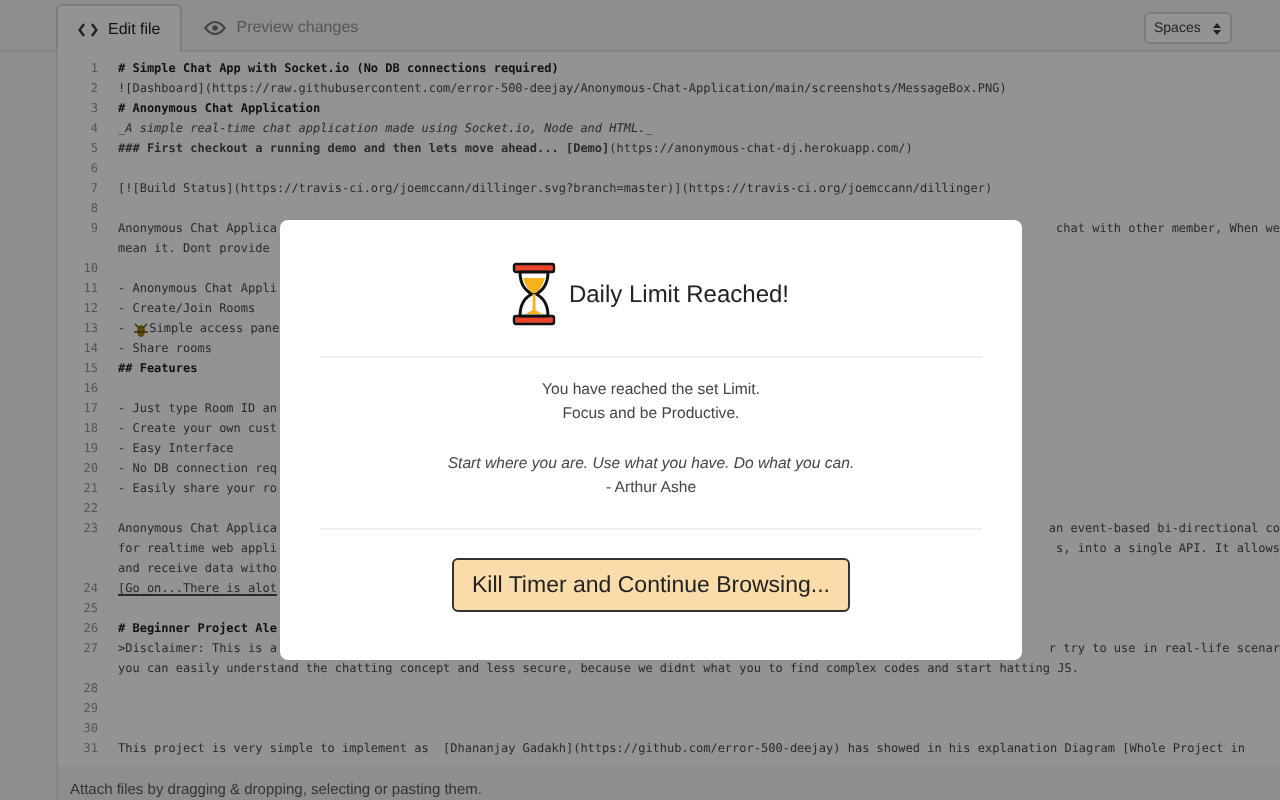  What do you see at coordinates (679, 294) in the screenshot?
I see `dialog-title: Daily Limit Reached!` at bounding box center [679, 294].